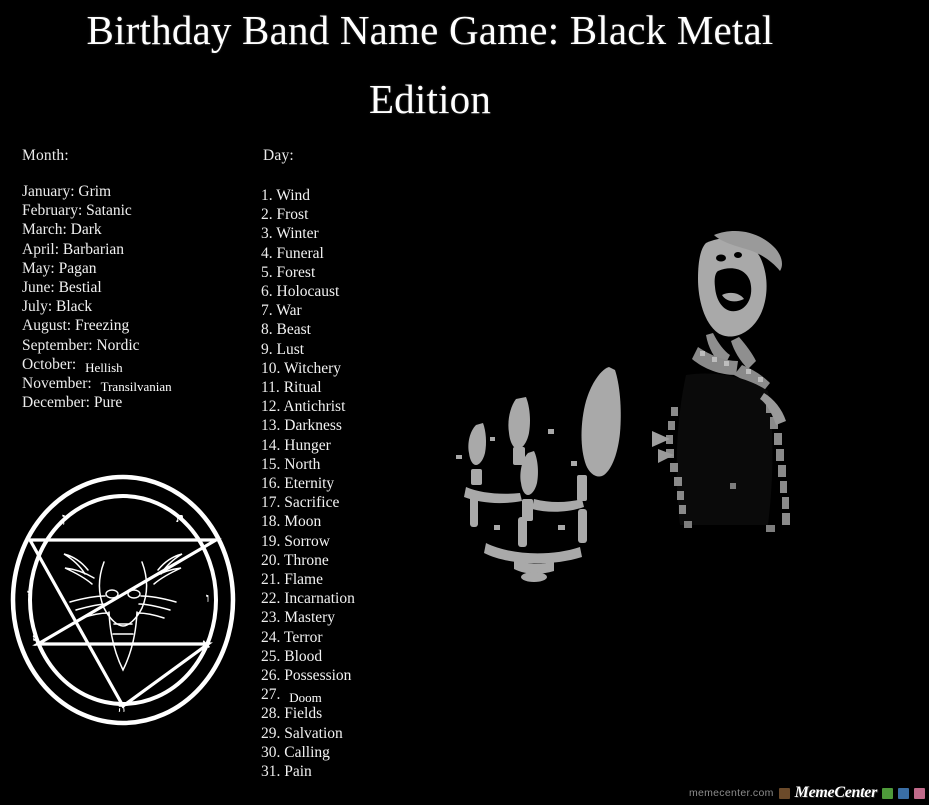  Describe the element at coordinates (50, 191) in the screenshot. I see `month-item-key: January:` at that location.